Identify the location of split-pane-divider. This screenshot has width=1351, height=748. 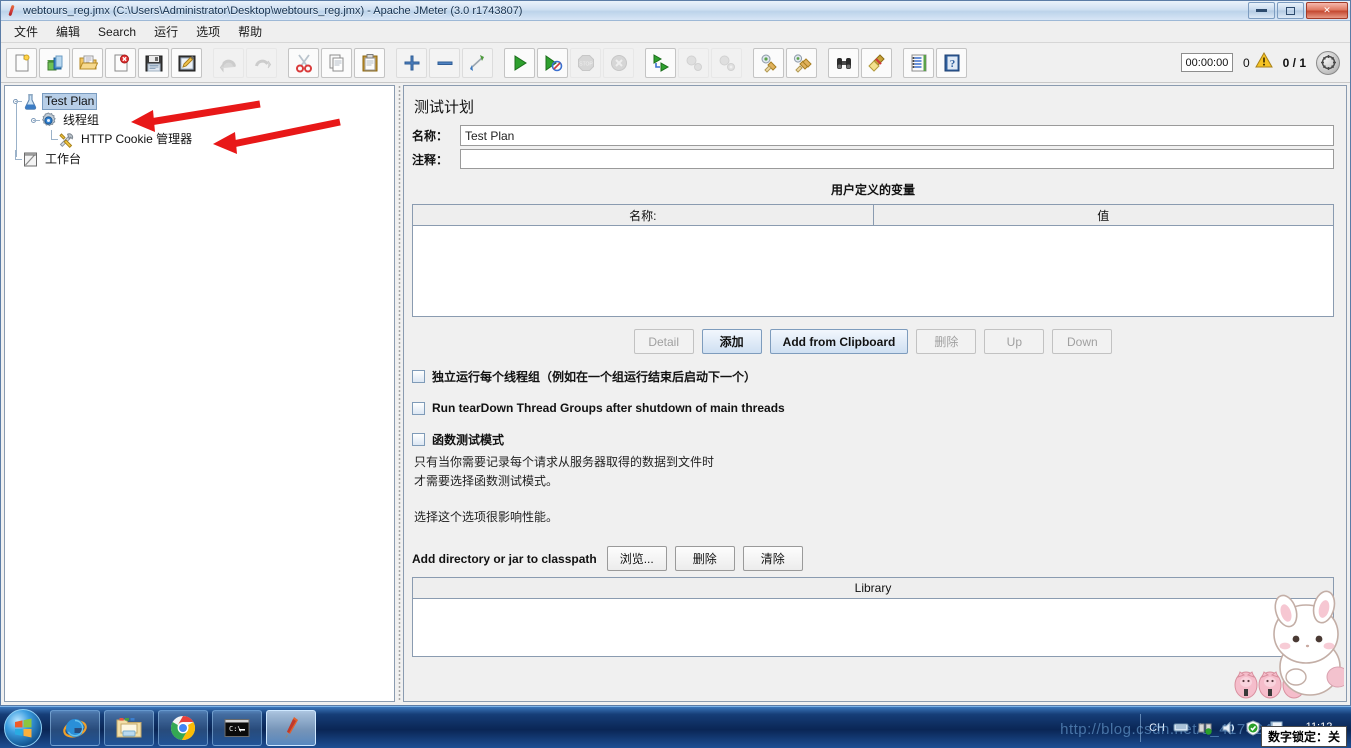
(399, 393).